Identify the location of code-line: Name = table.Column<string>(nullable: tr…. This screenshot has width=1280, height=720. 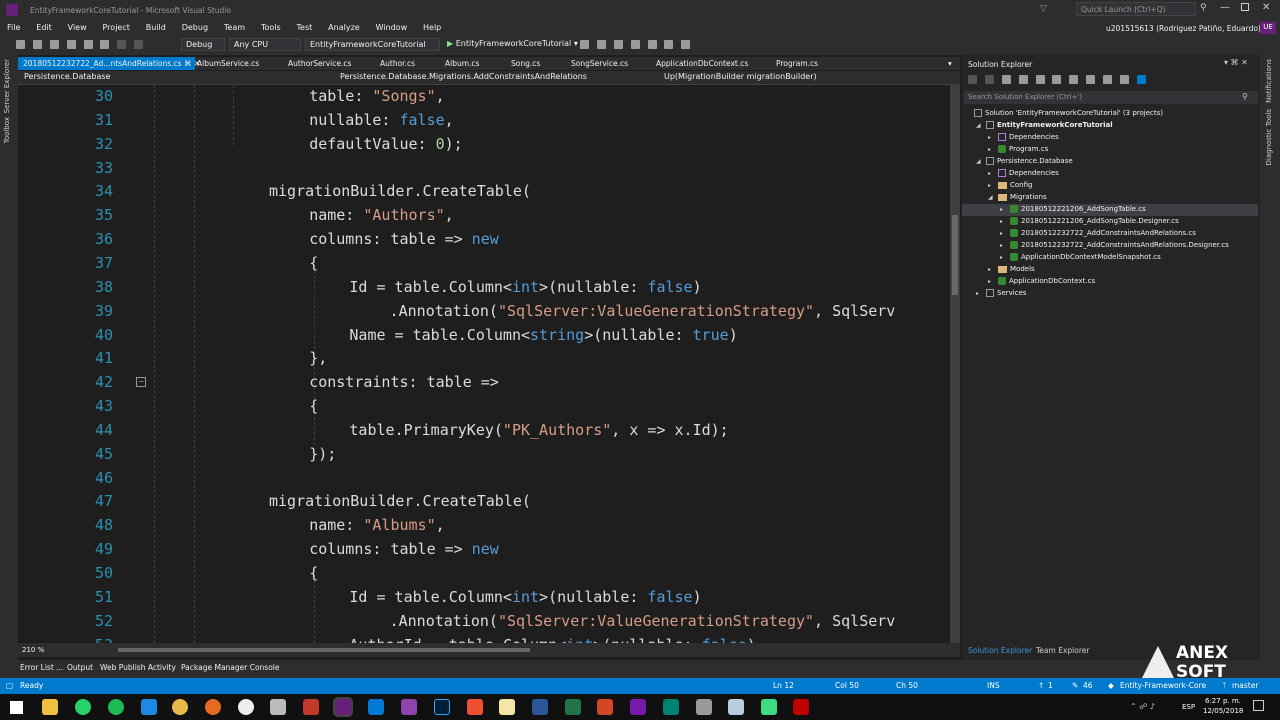
(543, 335).